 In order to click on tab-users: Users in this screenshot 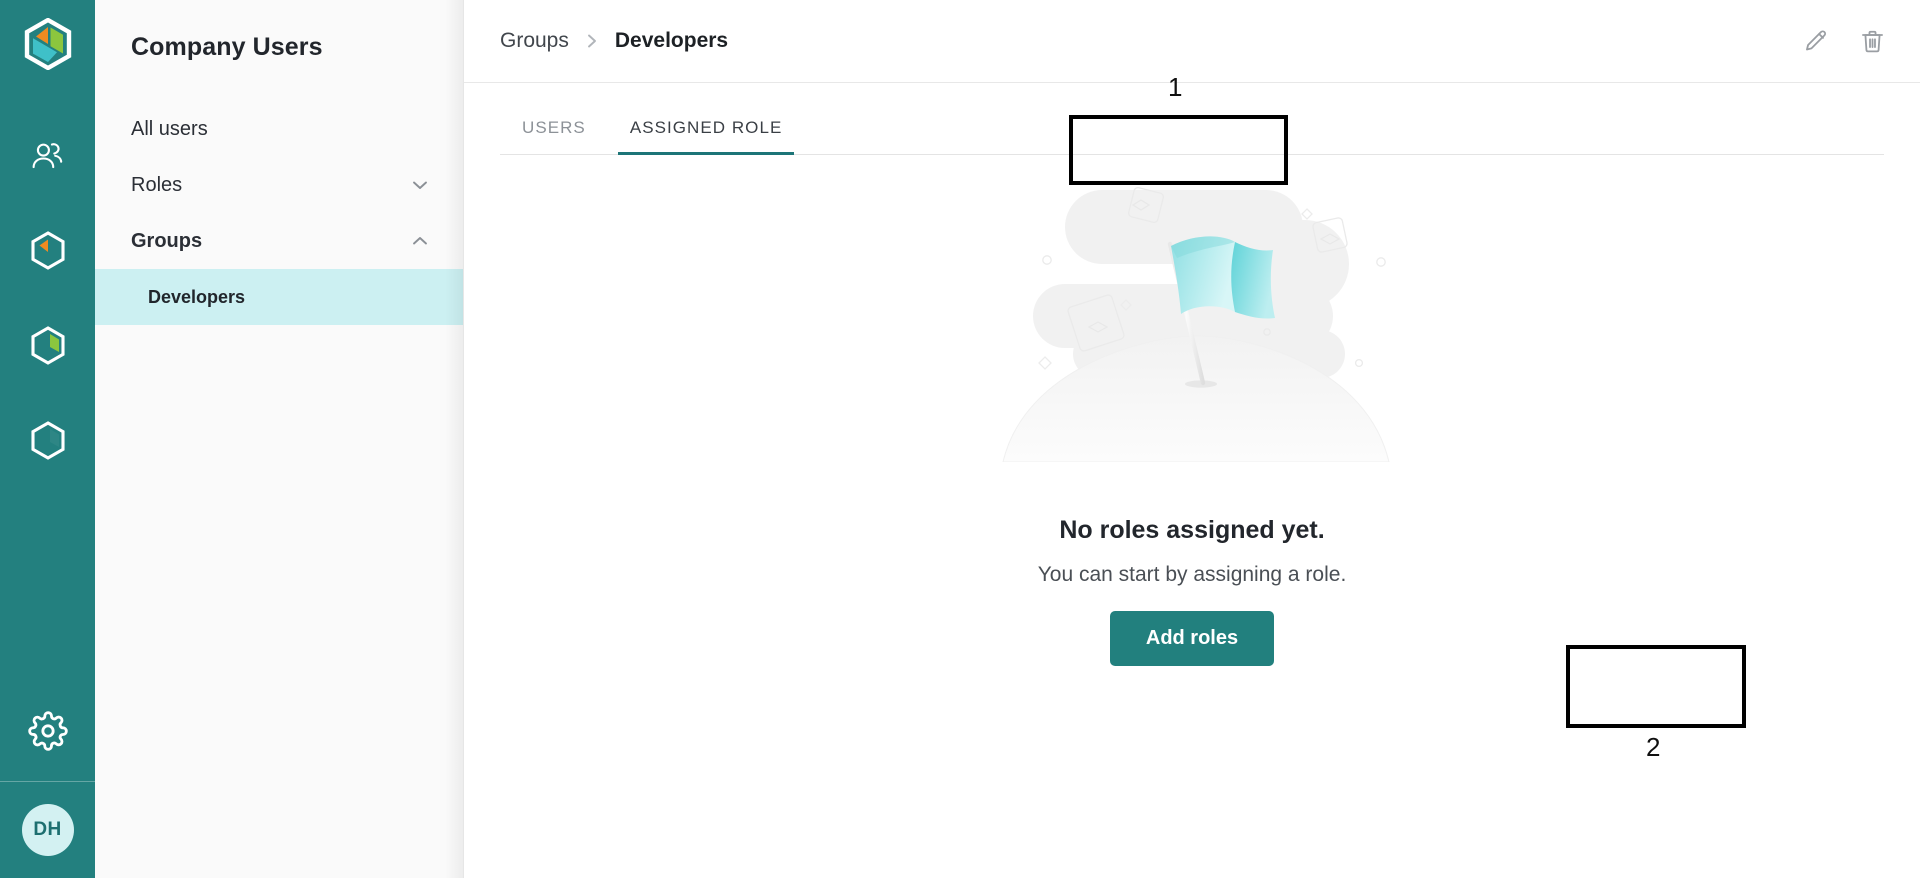, I will do `click(554, 136)`.